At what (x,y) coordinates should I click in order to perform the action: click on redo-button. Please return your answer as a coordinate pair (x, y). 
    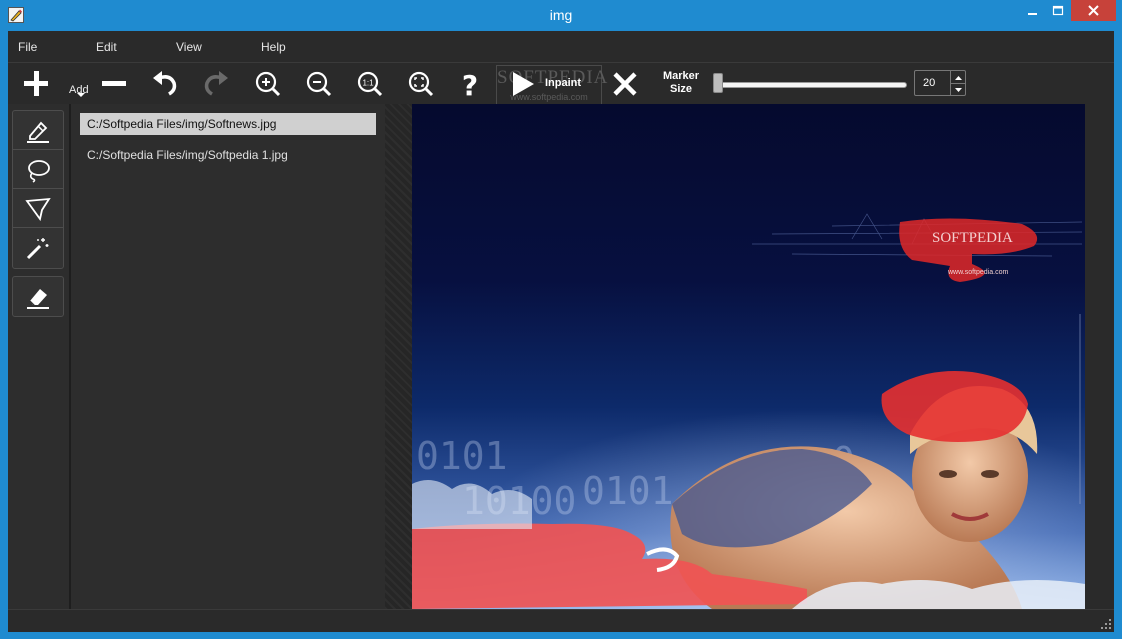
    Looking at the image, I should click on (216, 84).